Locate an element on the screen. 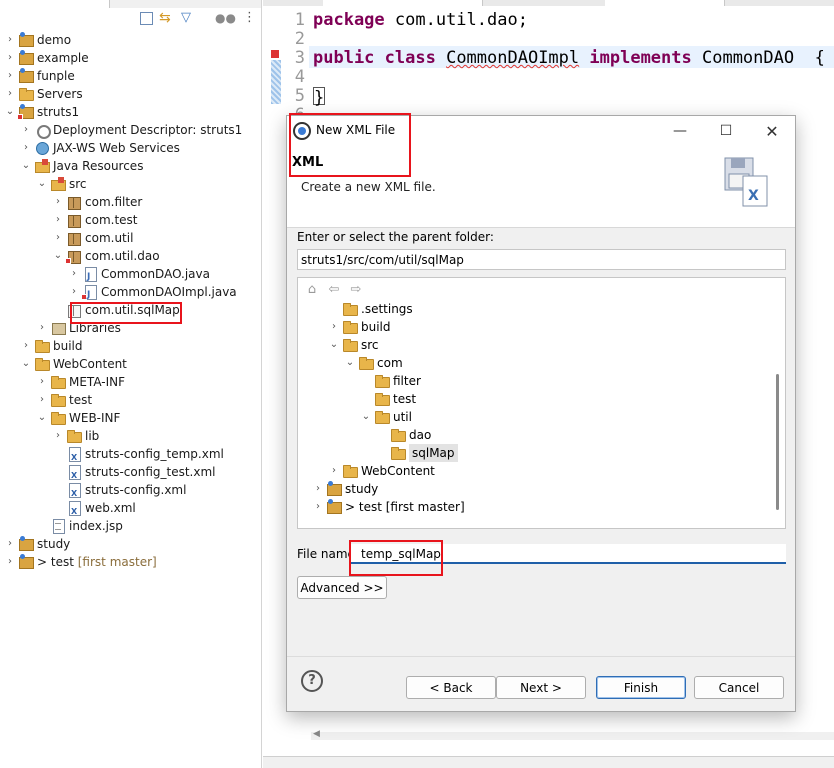 Image resolution: width=834 pixels, height=768 pixels. tree-vertical-scrollbar is located at coordinates (778, 415).